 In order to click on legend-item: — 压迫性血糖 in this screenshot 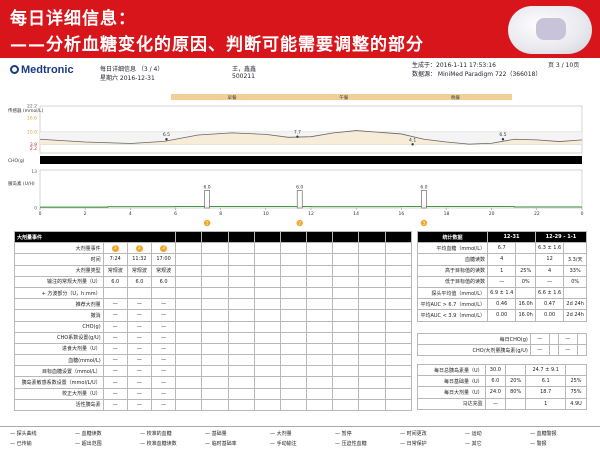, I will do `click(351, 444)`.